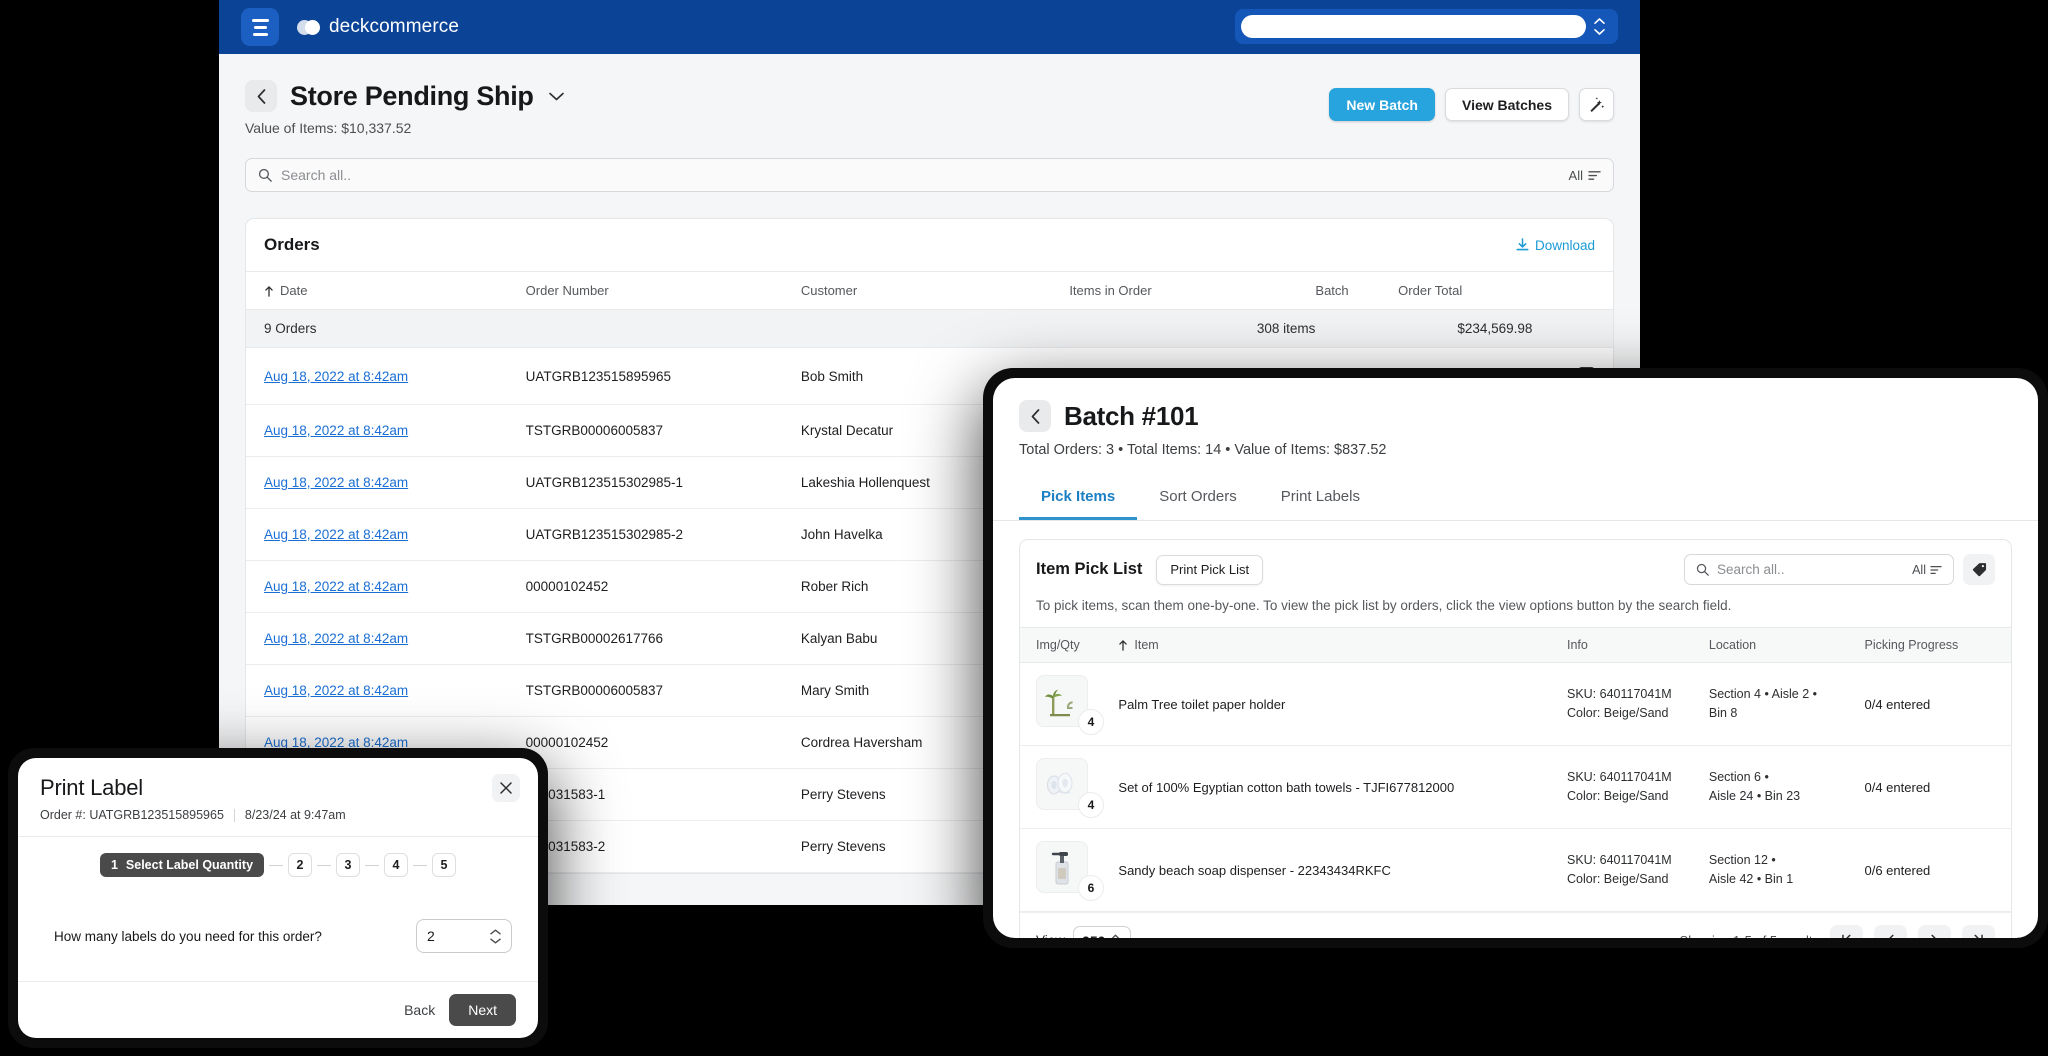 The image size is (2048, 1056). I want to click on download-button: Download, so click(1555, 245).